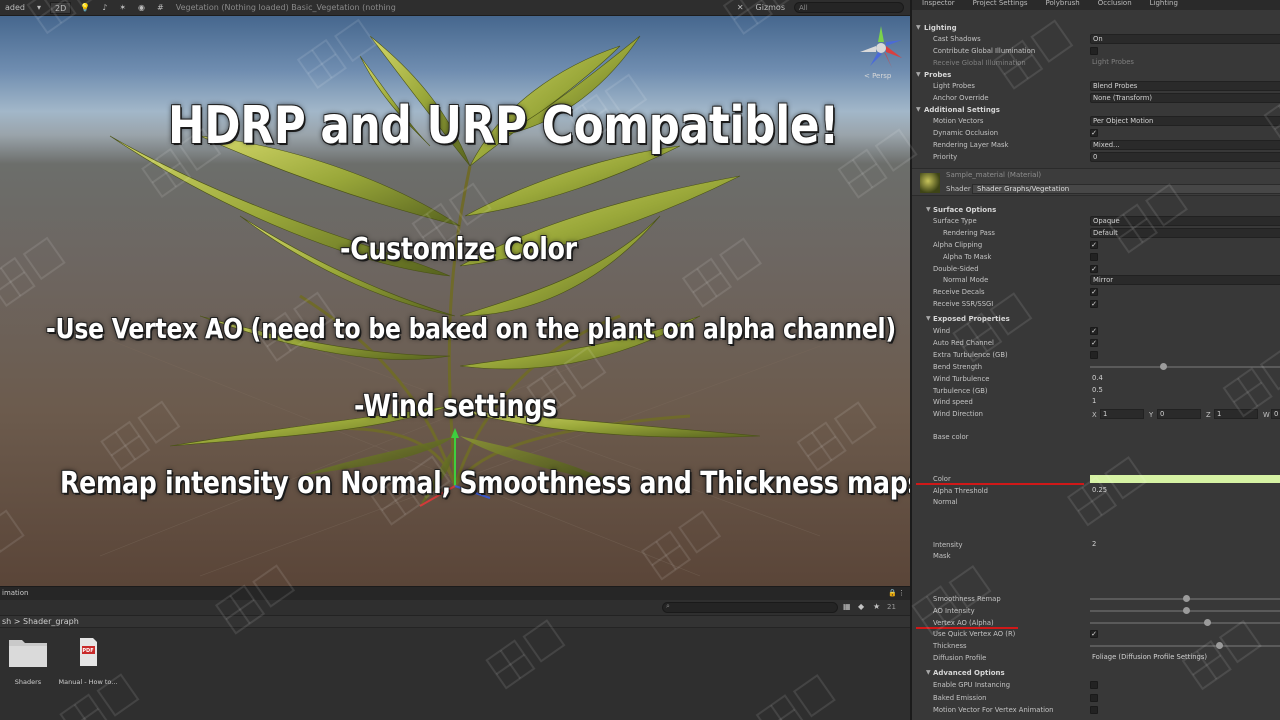 This screenshot has width=1280, height=720. What do you see at coordinates (861, 606) in the screenshot?
I see `filter-label-icon: ◆` at bounding box center [861, 606].